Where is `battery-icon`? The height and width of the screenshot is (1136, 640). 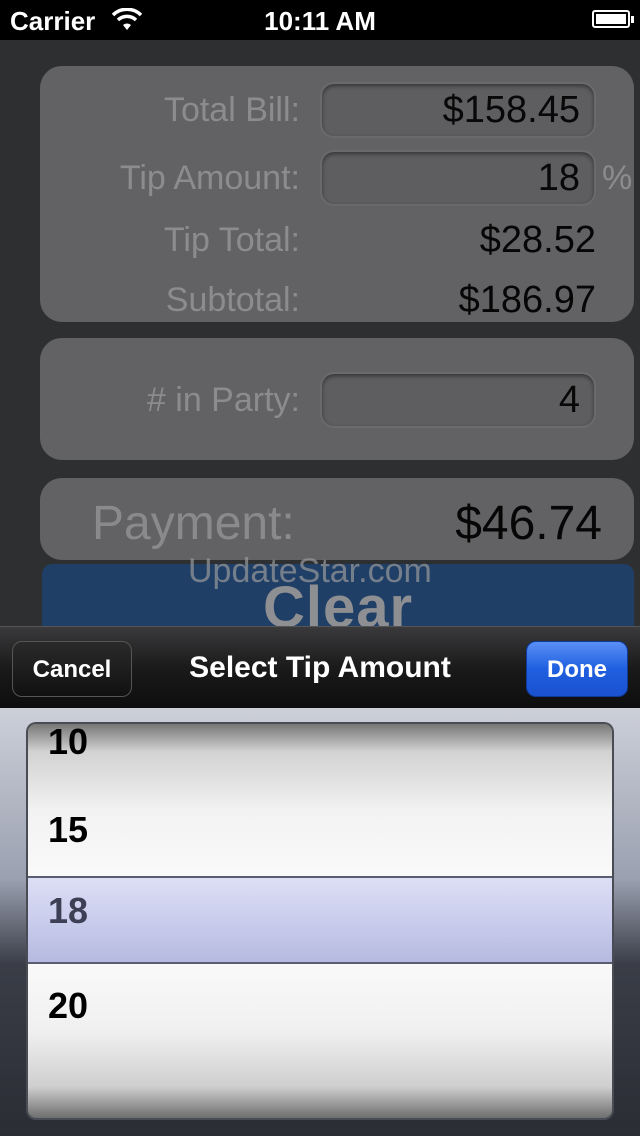 battery-icon is located at coordinates (613, 19).